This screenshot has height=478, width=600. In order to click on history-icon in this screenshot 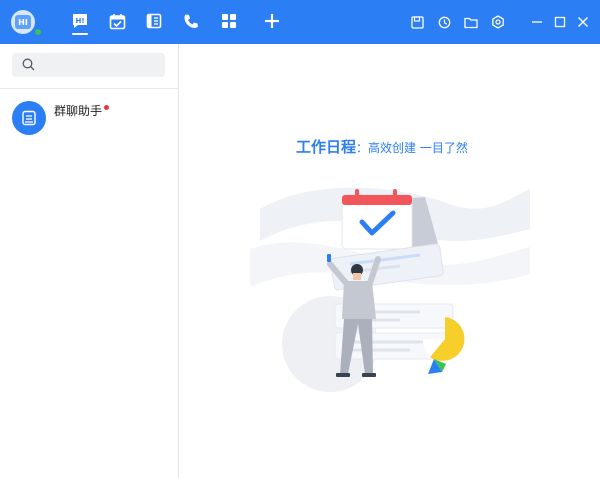, I will do `click(444, 22)`.